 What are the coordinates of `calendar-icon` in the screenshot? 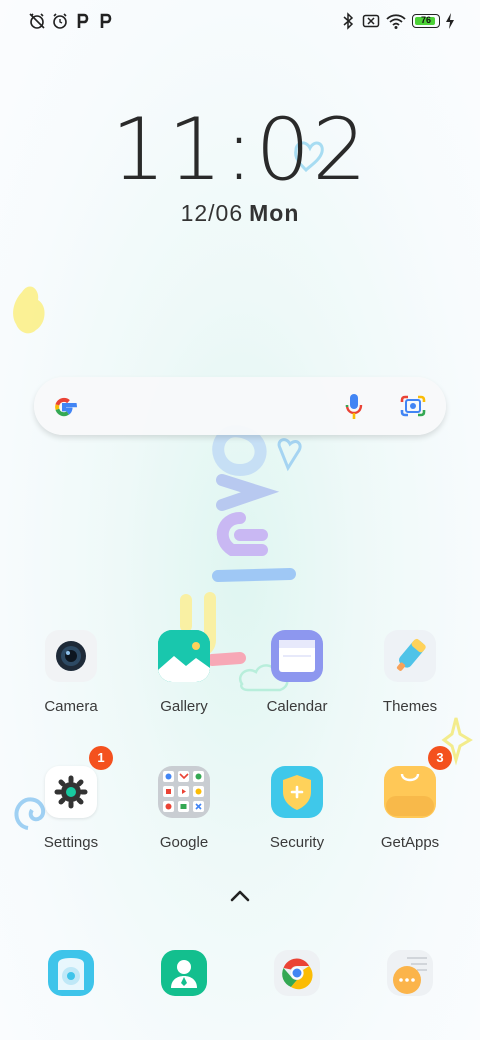 It's located at (297, 656).